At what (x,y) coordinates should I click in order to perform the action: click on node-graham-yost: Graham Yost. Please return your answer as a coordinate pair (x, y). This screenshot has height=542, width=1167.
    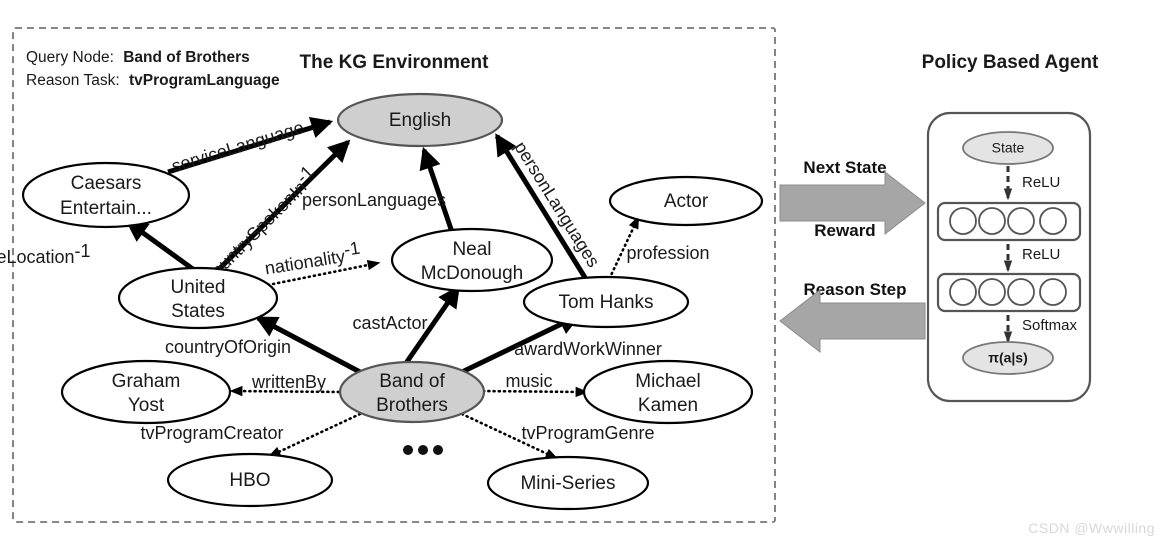
    Looking at the image, I should click on (146, 392).